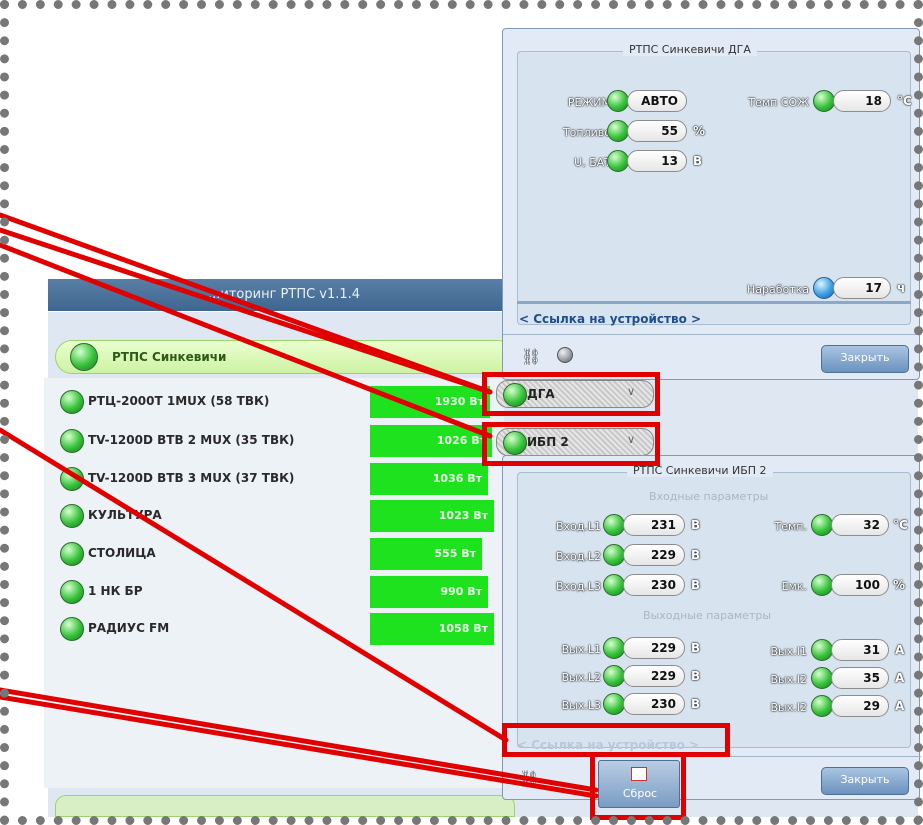  I want to click on arrow-line-ibp, so click(246, 340).